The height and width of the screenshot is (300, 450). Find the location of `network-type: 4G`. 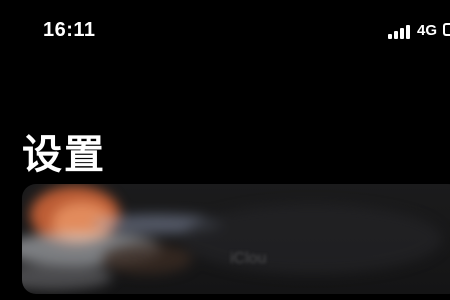

network-type: 4G is located at coordinates (427, 30).